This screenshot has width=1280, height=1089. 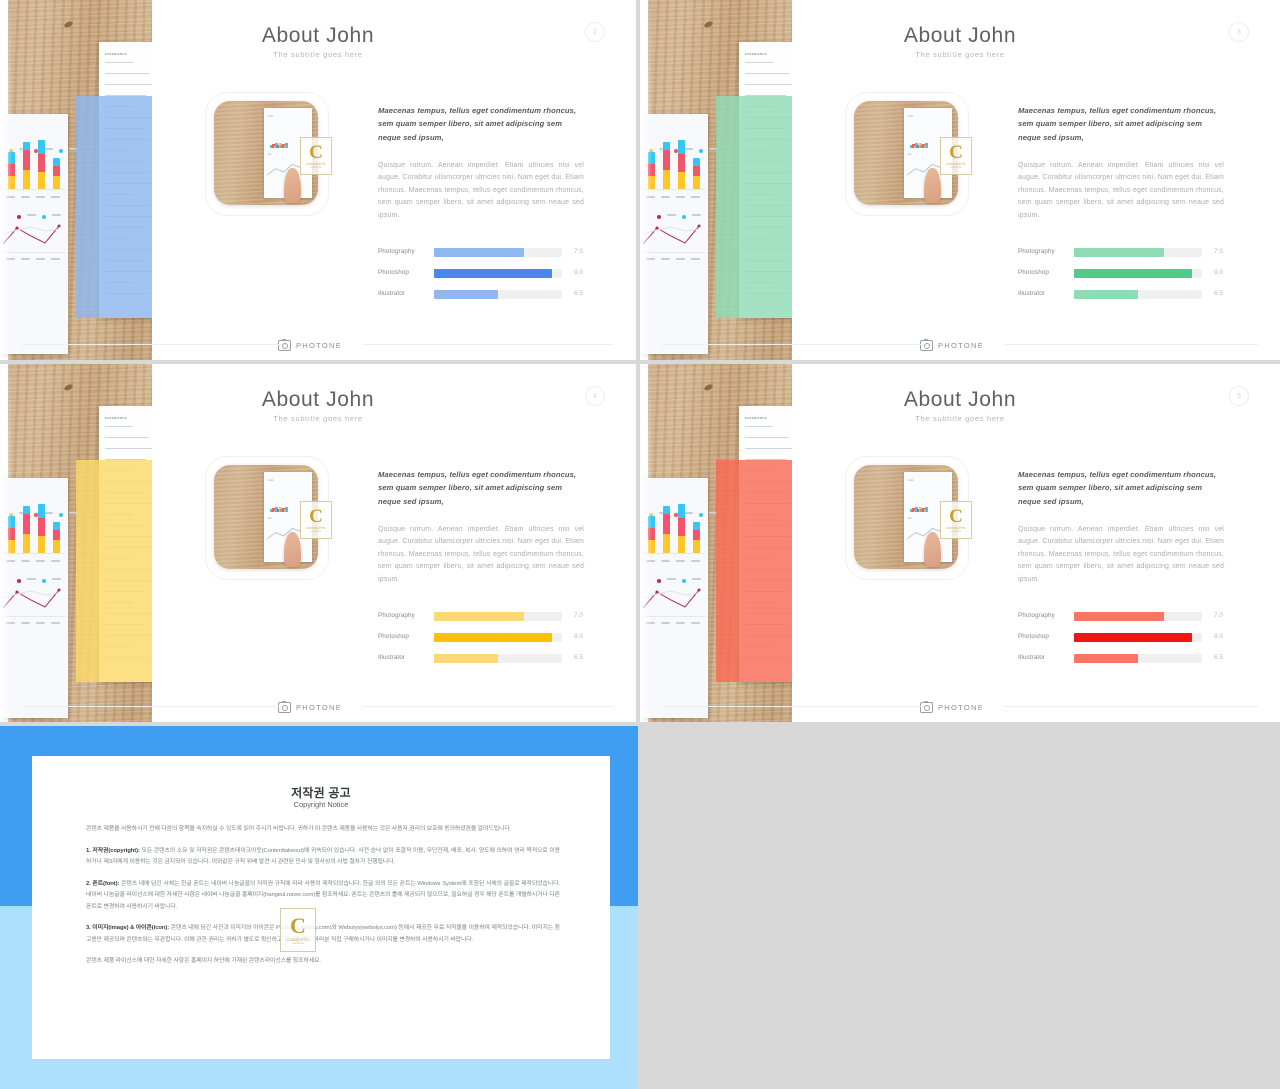 I want to click on copyright-title: 저작권 공고, so click(x=321, y=793).